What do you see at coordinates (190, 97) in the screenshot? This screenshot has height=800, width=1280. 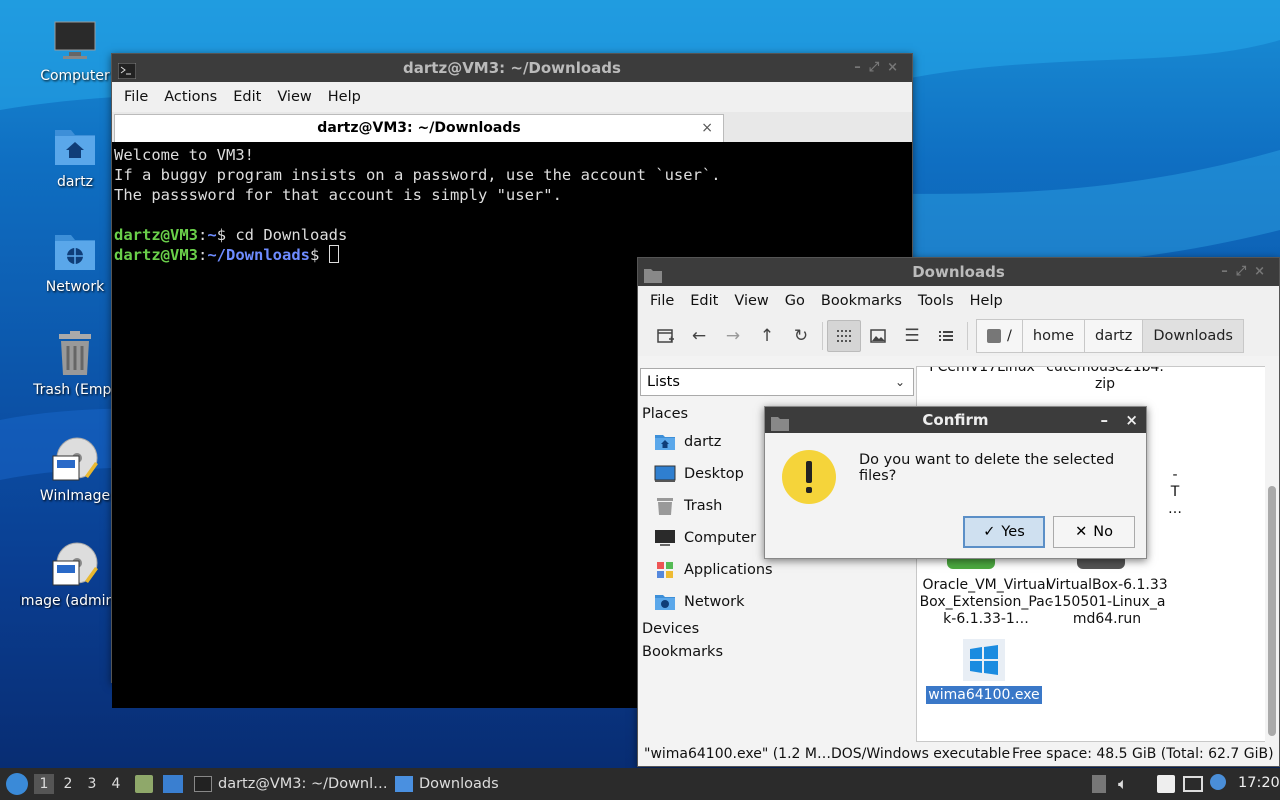 I see `menu-actions: Actions` at bounding box center [190, 97].